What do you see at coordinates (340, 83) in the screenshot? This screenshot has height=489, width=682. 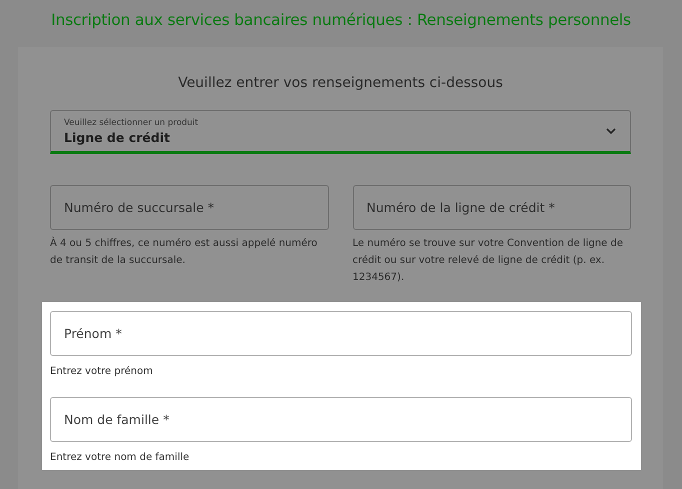 I see `form-heading: Veuillez entrer vos renseignements ci-dessous` at bounding box center [340, 83].